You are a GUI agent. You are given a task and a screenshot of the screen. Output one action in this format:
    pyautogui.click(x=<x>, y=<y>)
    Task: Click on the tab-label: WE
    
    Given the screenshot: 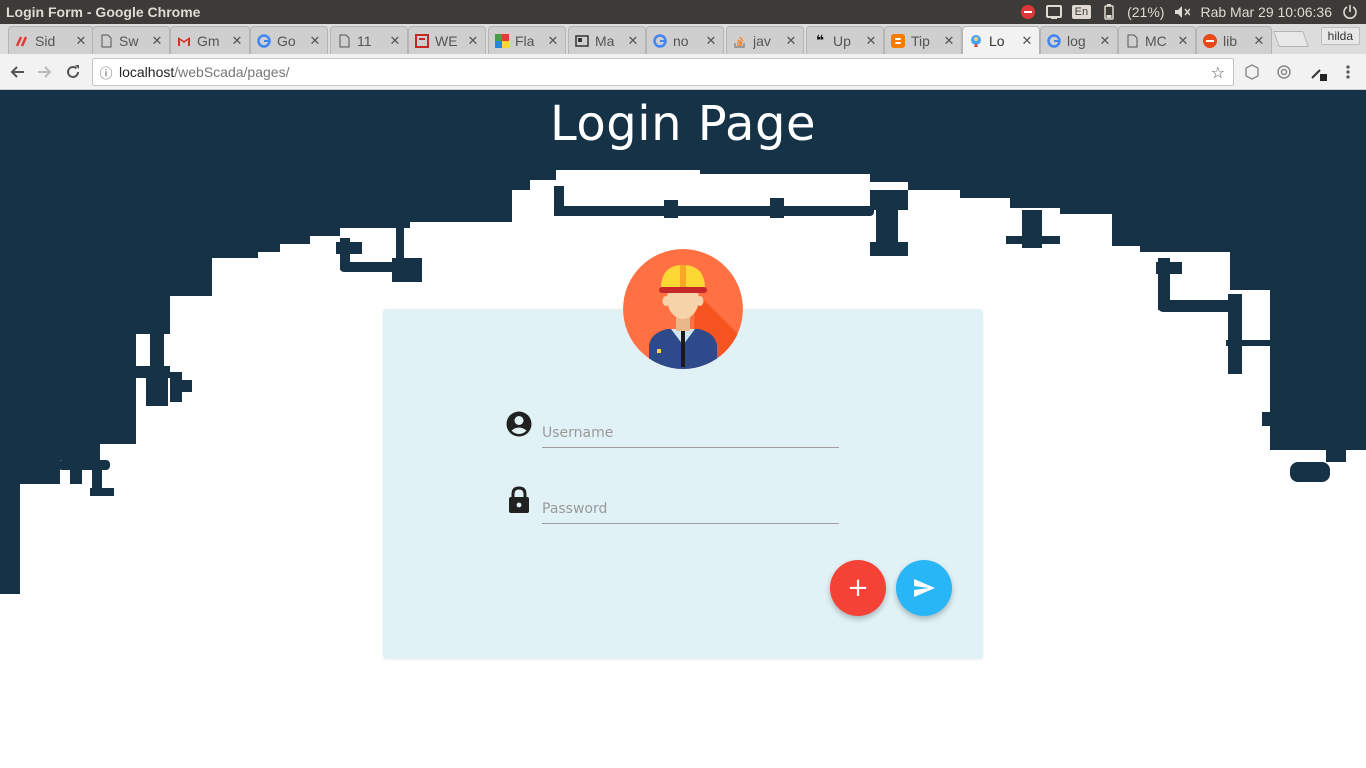 What is the action you would take?
    pyautogui.click(x=446, y=40)
    